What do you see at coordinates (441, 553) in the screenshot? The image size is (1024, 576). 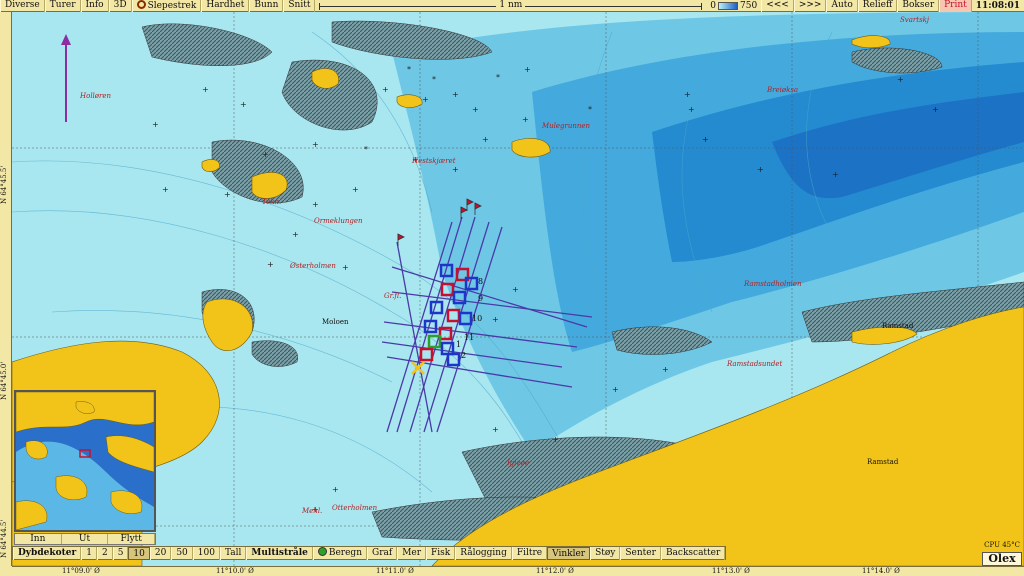 I see `fish-button: Fisk` at bounding box center [441, 553].